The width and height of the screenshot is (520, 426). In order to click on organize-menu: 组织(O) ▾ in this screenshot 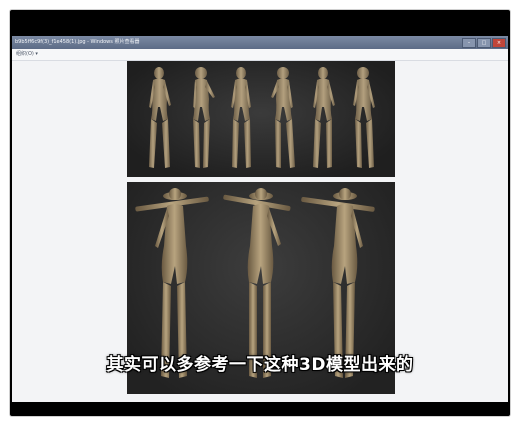, I will do `click(25, 54)`.